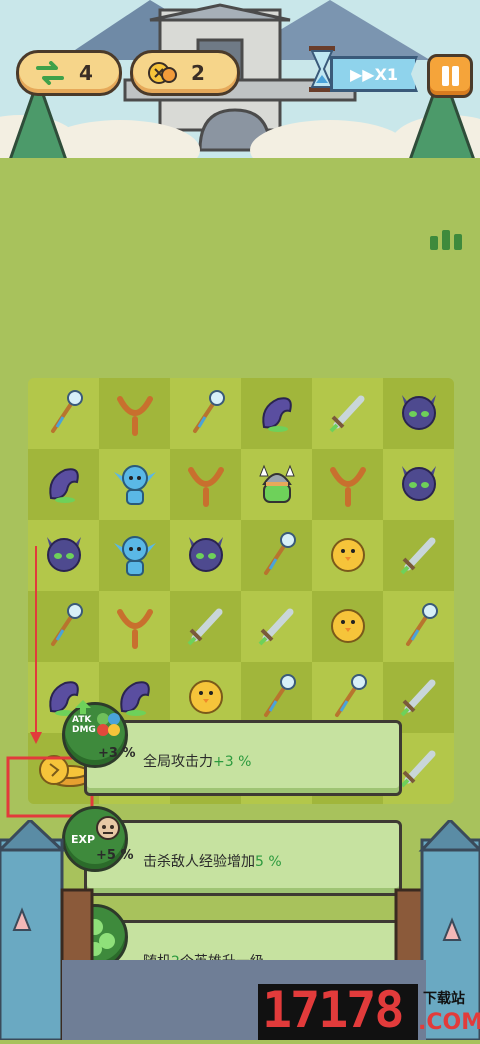  Describe the element at coordinates (84, 730) in the screenshot. I see `dmg-label: DMG` at that location.